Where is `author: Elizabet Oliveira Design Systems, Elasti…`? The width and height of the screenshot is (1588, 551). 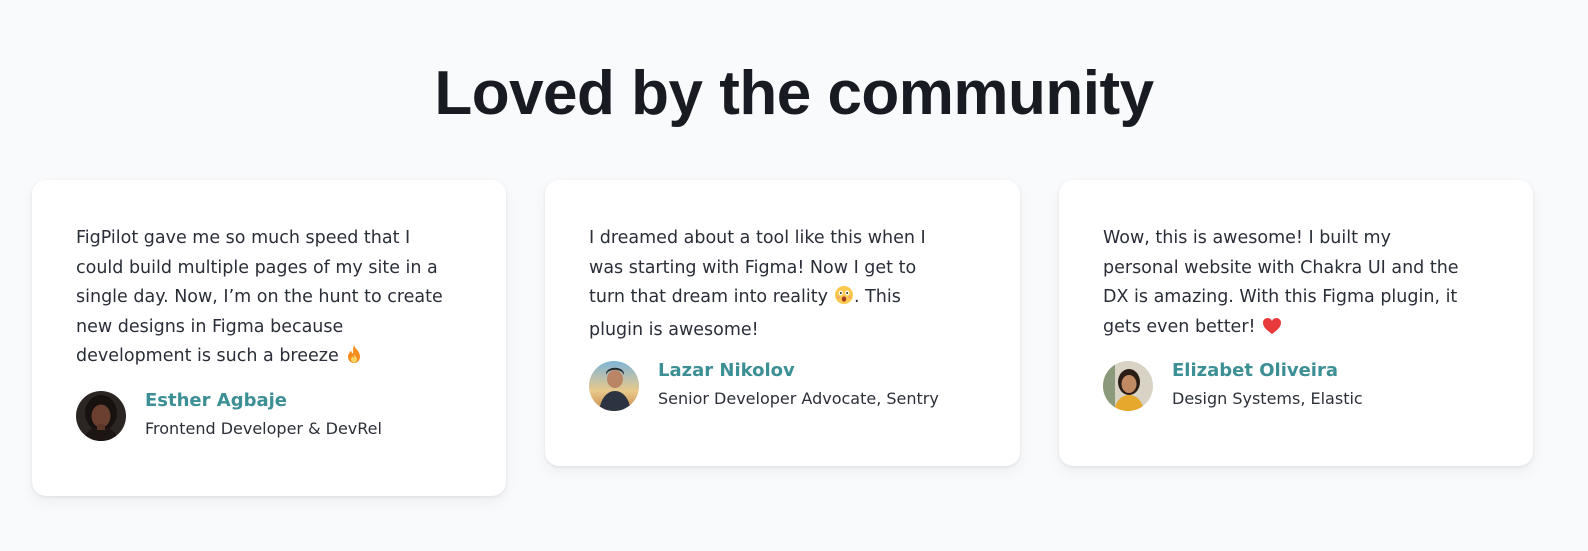
author: Elizabet Oliveira Design Systems, Elasti… is located at coordinates (1298, 386).